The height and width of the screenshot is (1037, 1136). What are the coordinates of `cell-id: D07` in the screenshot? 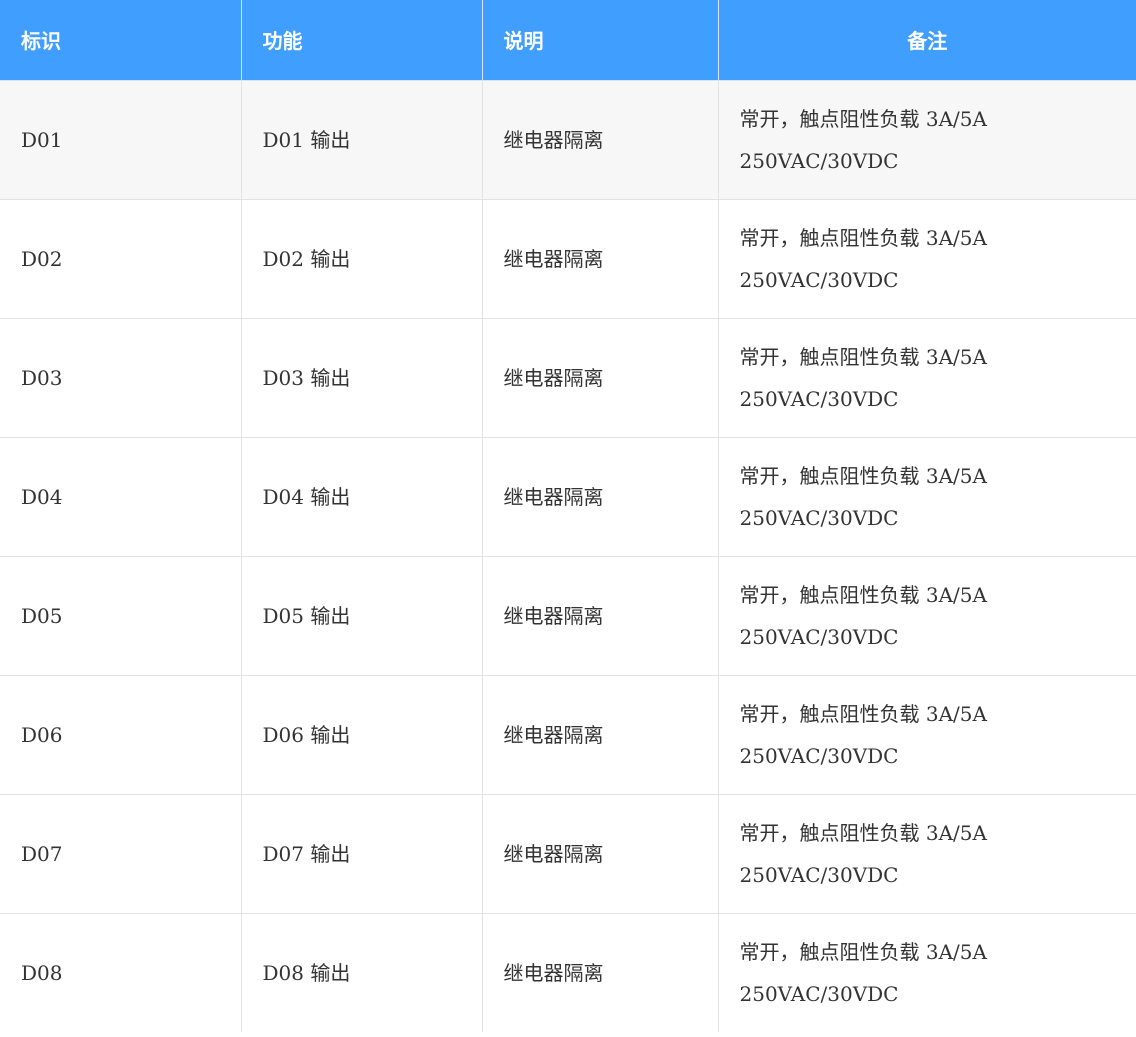 It's located at (121, 853).